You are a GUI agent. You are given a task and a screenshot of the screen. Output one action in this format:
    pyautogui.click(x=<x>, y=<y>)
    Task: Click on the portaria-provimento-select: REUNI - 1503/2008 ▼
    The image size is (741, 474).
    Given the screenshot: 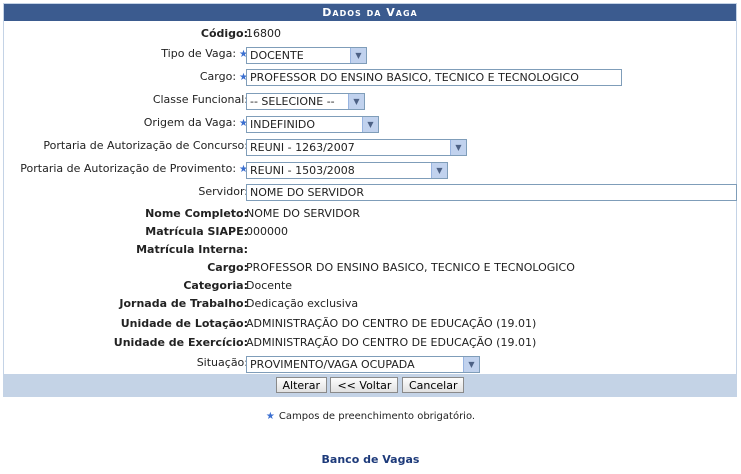 What is the action you would take?
    pyautogui.click(x=347, y=170)
    